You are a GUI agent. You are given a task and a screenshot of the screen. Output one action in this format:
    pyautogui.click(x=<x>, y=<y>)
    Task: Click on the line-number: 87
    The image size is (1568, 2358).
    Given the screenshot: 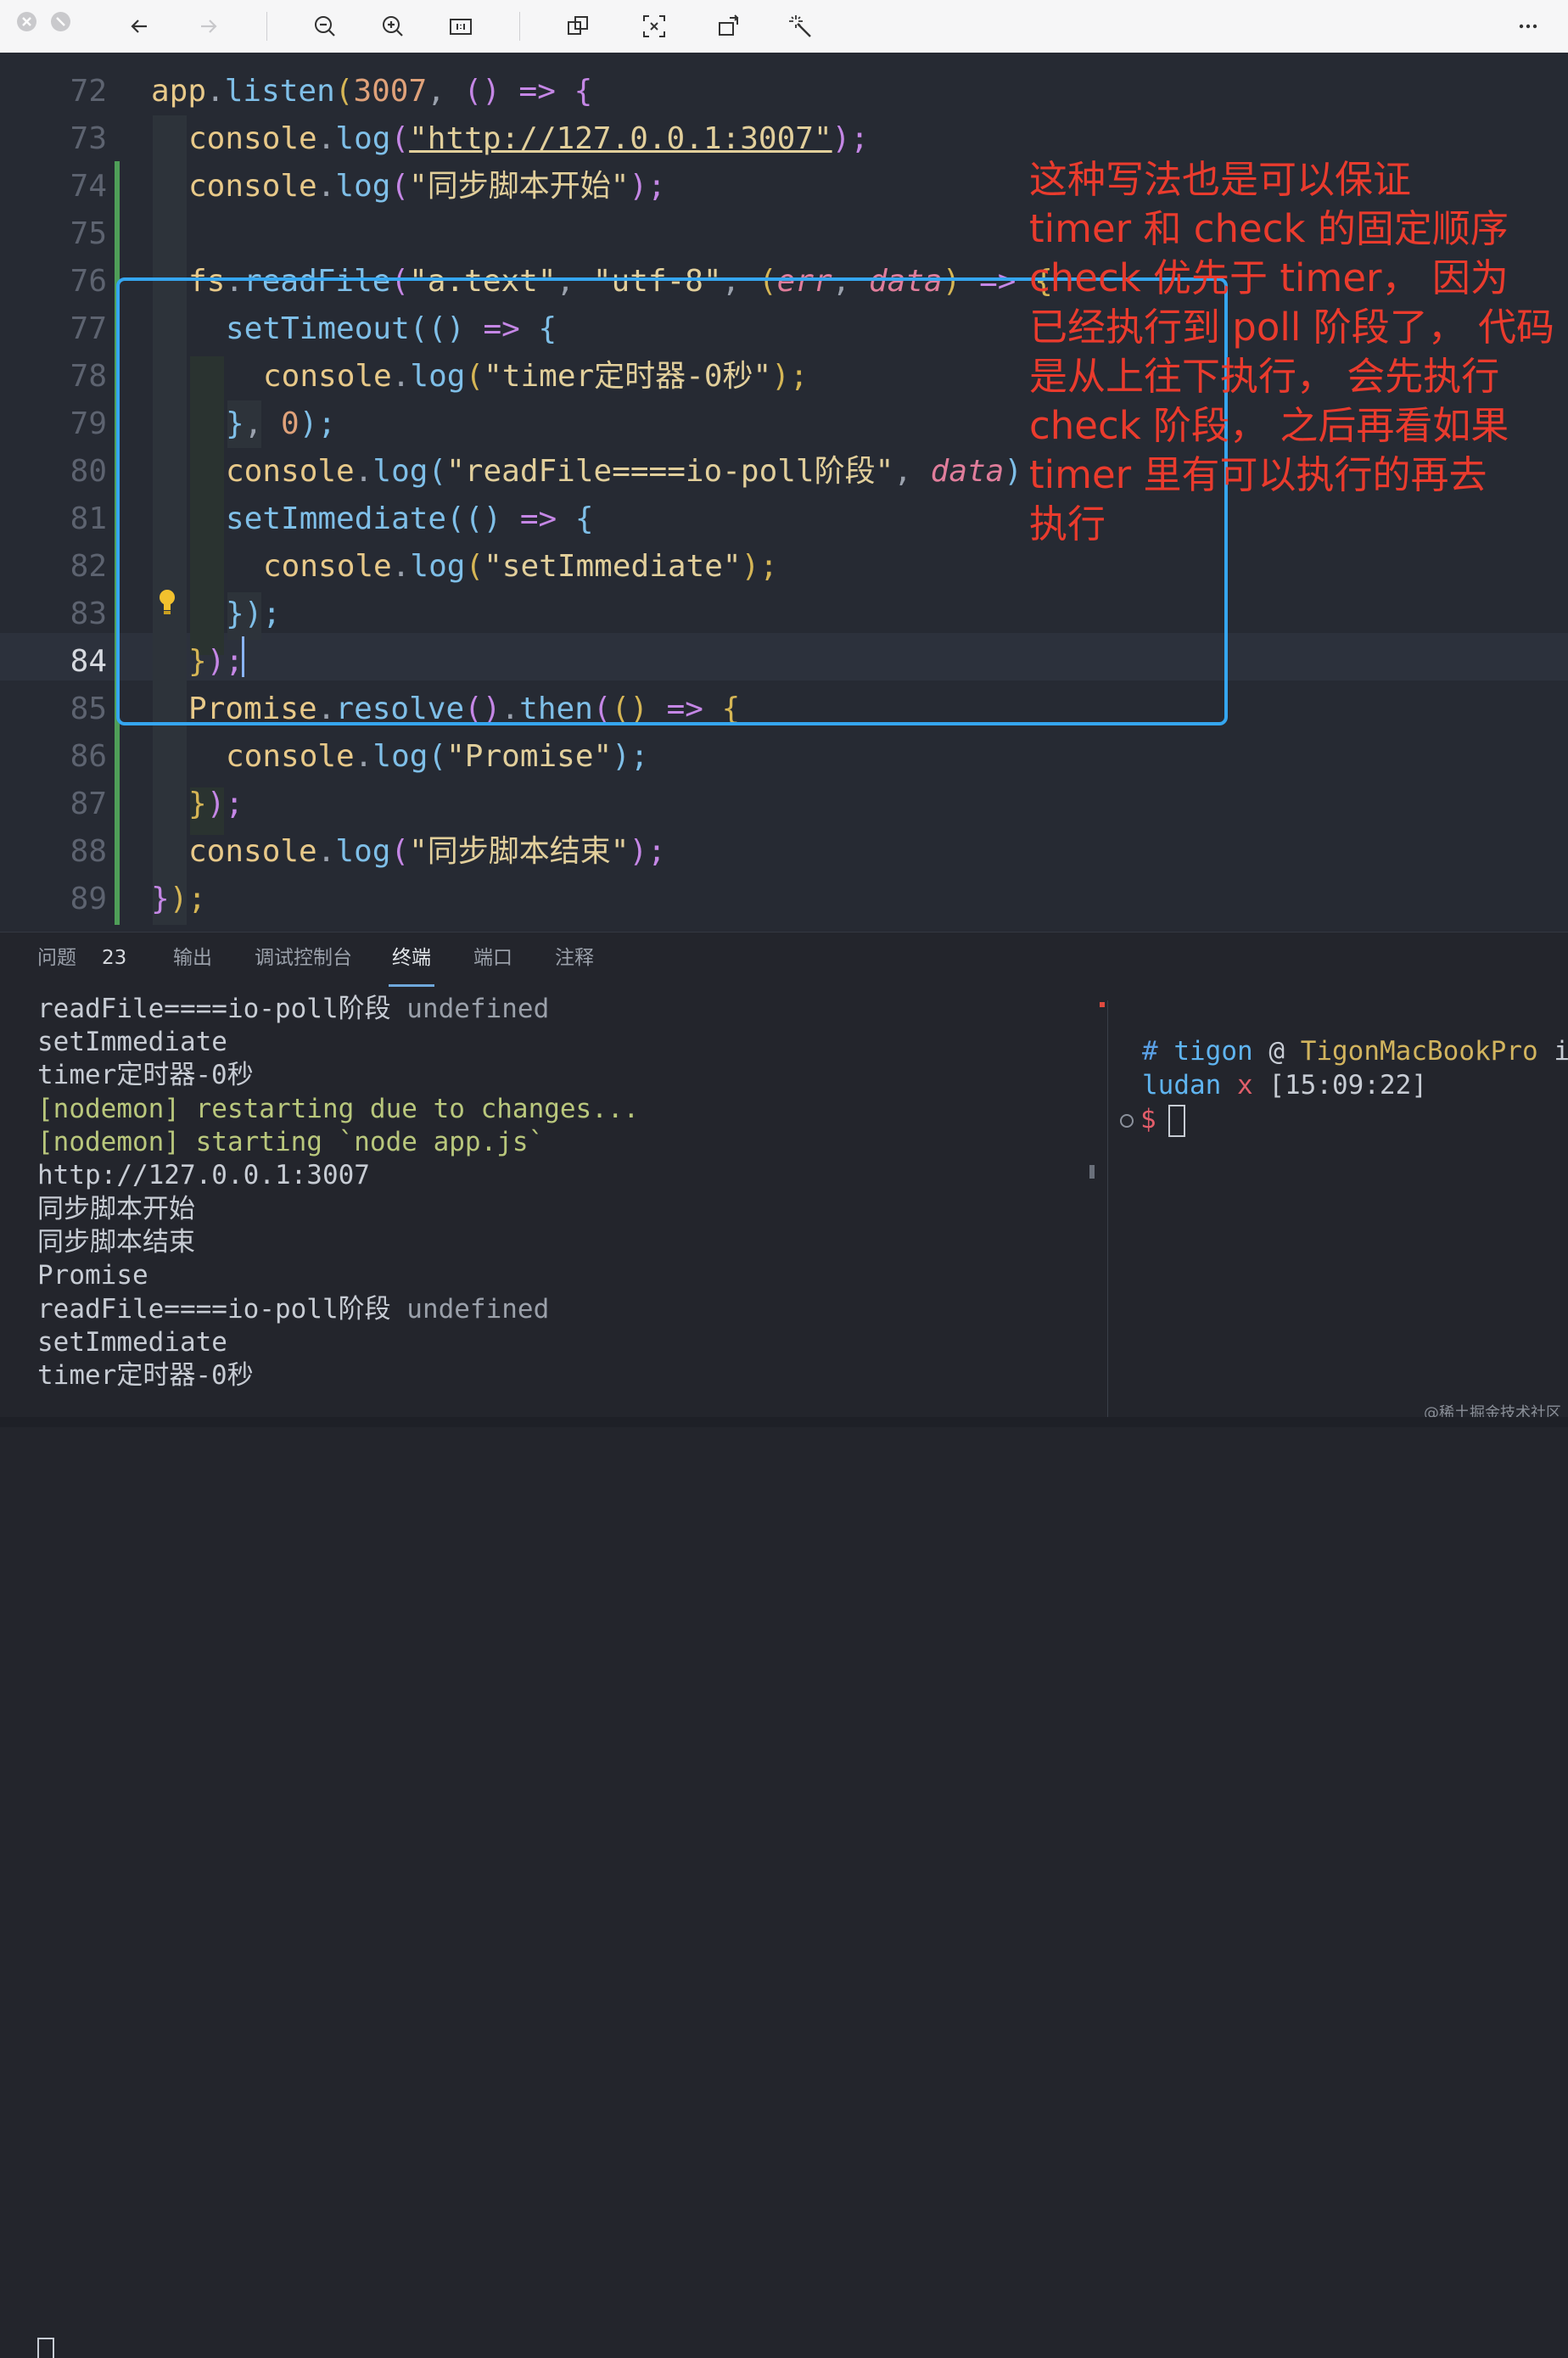 What is the action you would take?
    pyautogui.click(x=88, y=804)
    